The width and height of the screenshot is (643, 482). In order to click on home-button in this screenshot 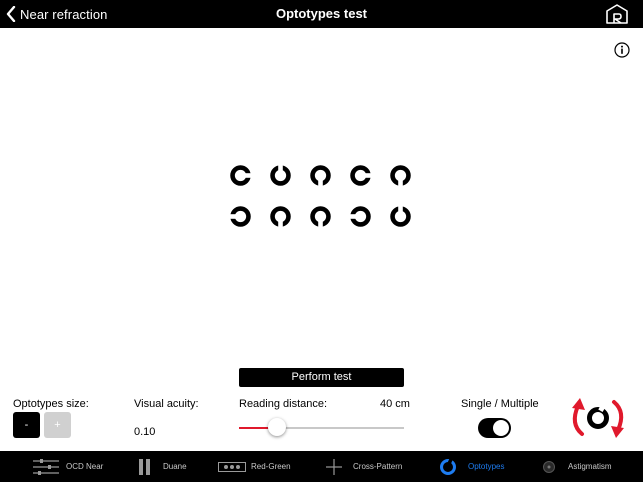, I will do `click(617, 14)`.